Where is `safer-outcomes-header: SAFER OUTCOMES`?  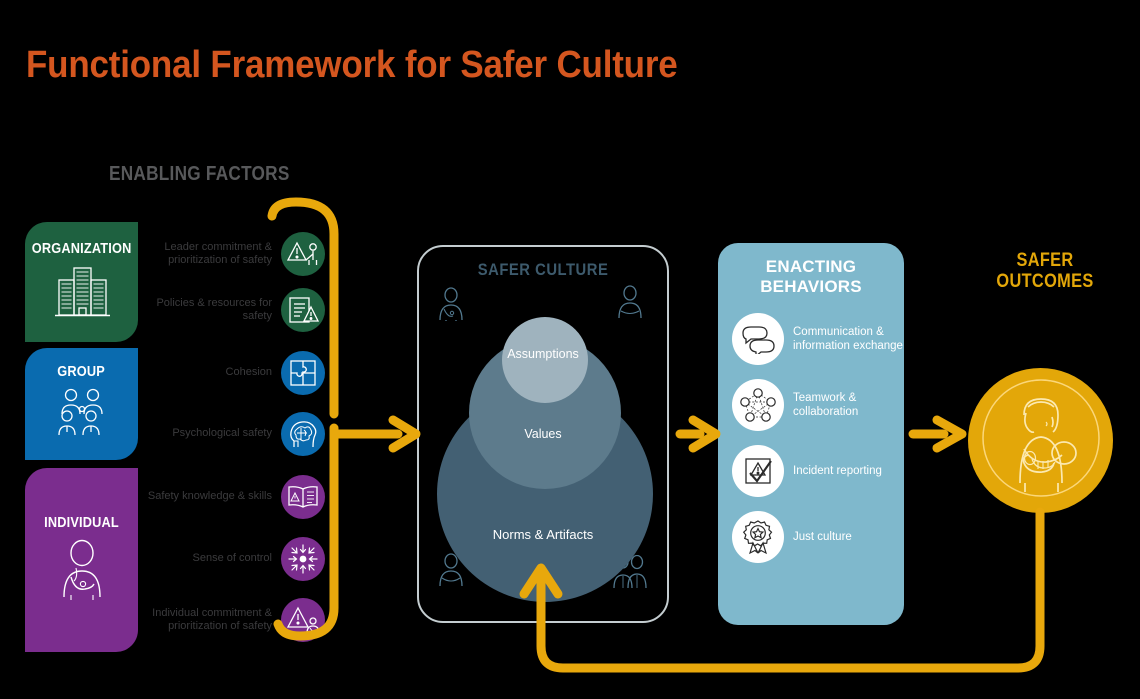 safer-outcomes-header: SAFER OUTCOMES is located at coordinates (1045, 271).